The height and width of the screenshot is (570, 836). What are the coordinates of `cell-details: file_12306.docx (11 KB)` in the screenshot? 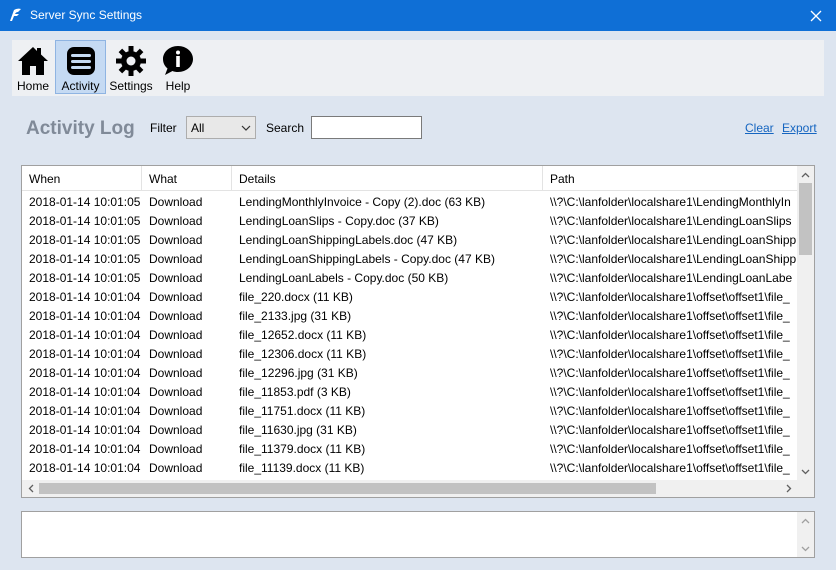 It's located at (303, 354).